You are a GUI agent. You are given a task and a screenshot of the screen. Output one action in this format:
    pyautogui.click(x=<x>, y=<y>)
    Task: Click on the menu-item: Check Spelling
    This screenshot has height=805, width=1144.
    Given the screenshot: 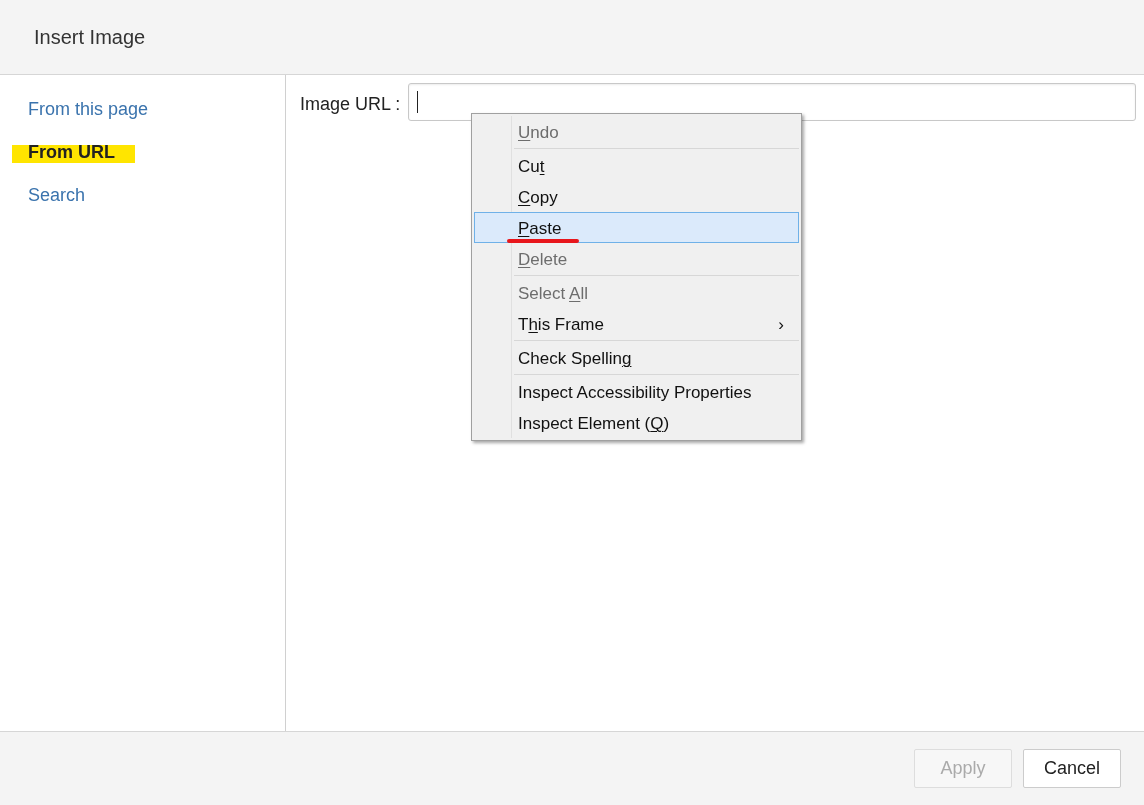 What is the action you would take?
    pyautogui.click(x=636, y=357)
    